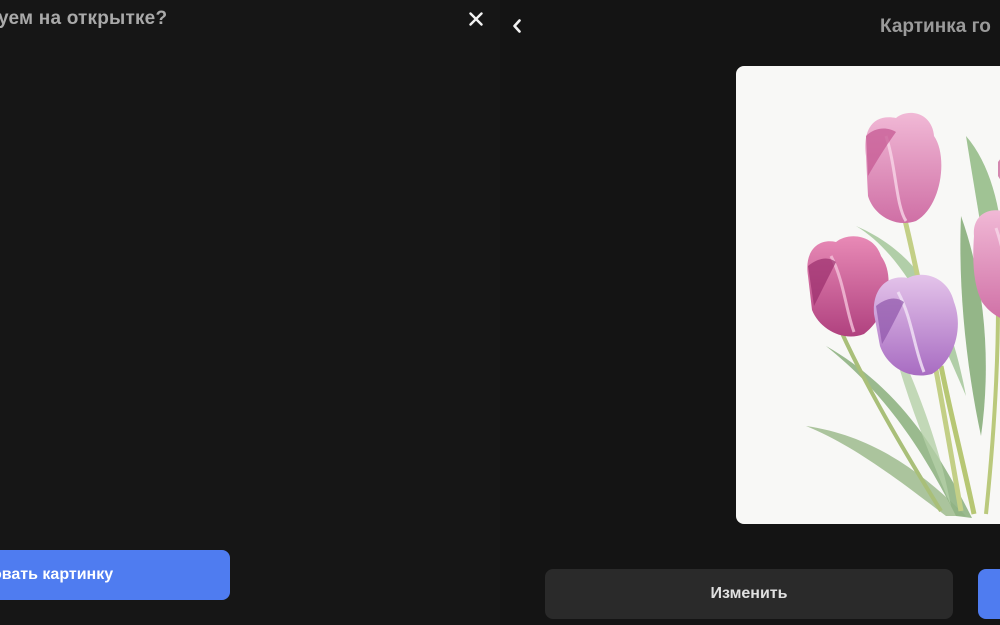 This screenshot has width=1000, height=625. Describe the element at coordinates (903, 315) in the screenshot. I see `tulips-illustration` at that location.